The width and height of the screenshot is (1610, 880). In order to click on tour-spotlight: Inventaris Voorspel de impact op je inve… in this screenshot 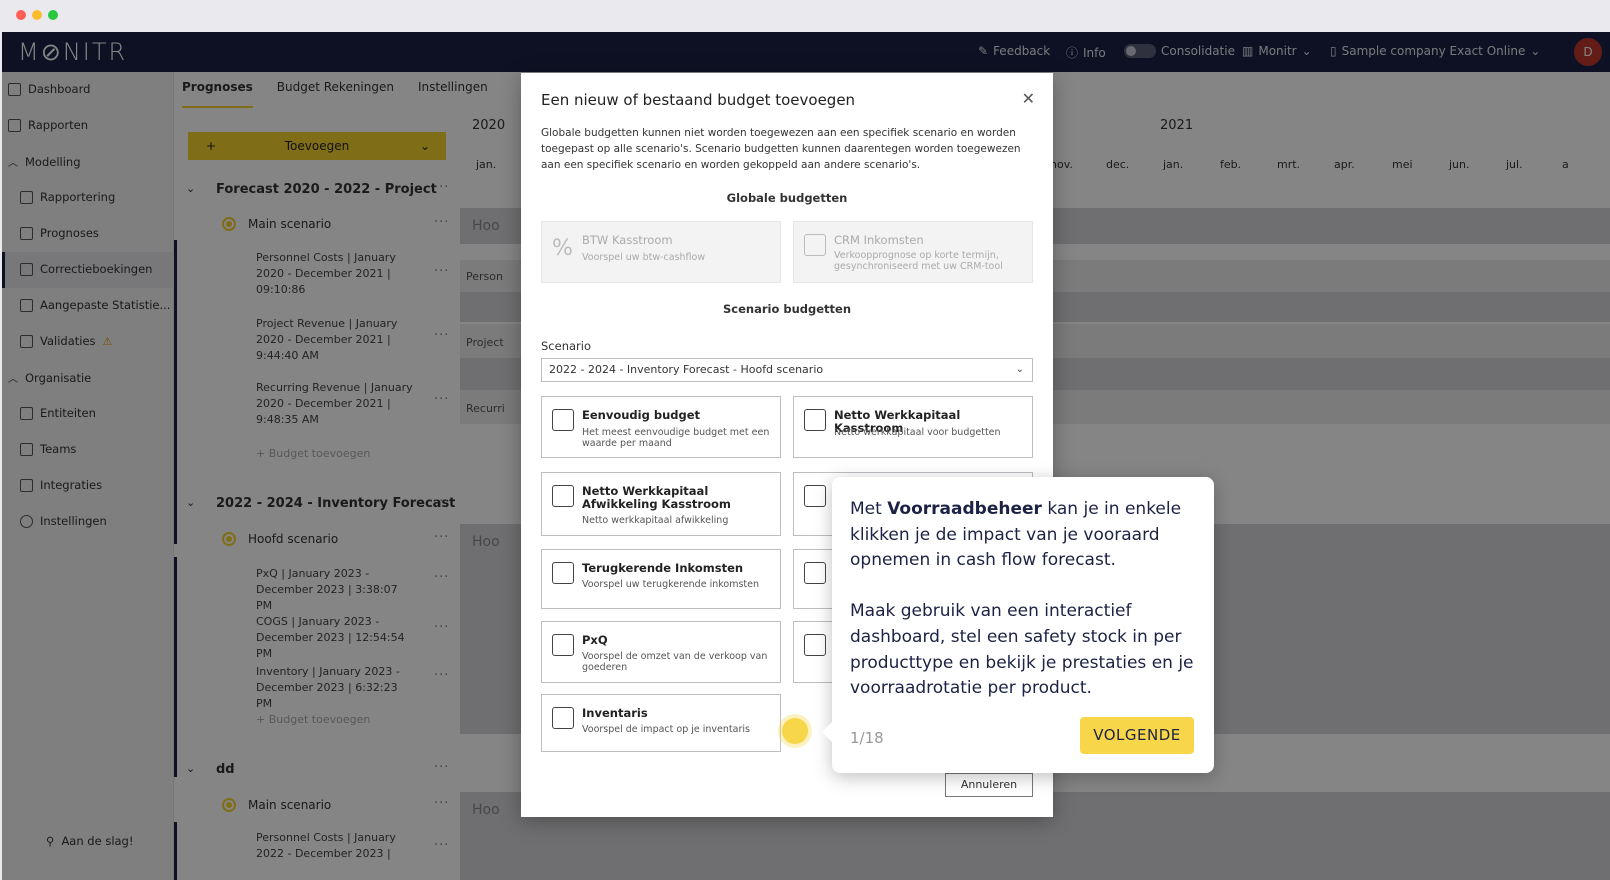, I will do `click(665, 727)`.